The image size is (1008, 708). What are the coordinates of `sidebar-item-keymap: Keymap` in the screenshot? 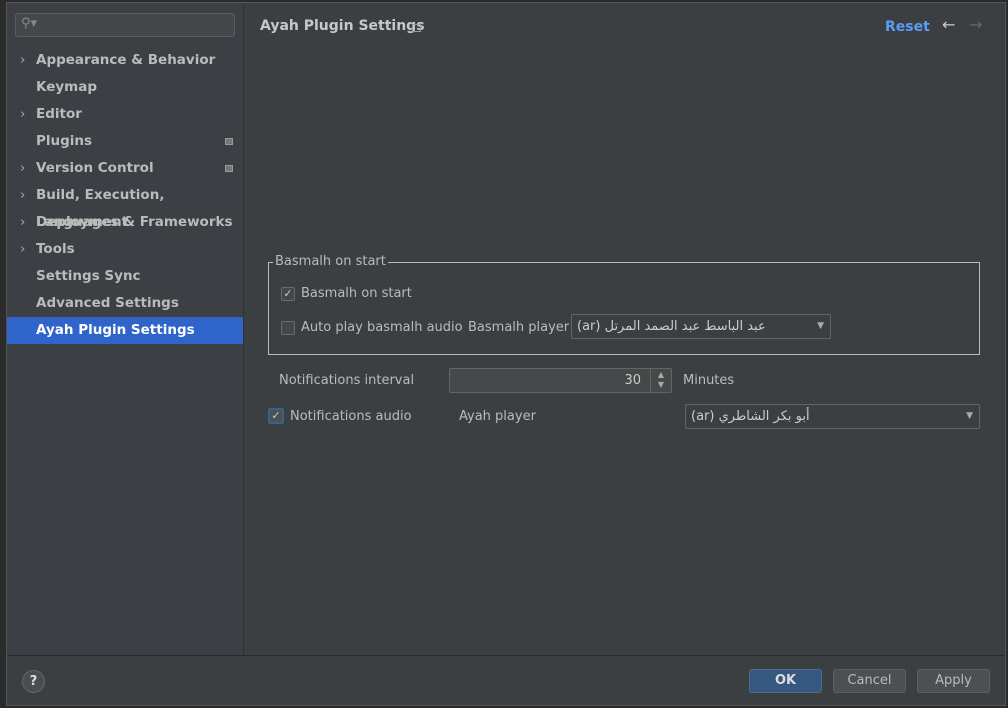 It's located at (125, 87).